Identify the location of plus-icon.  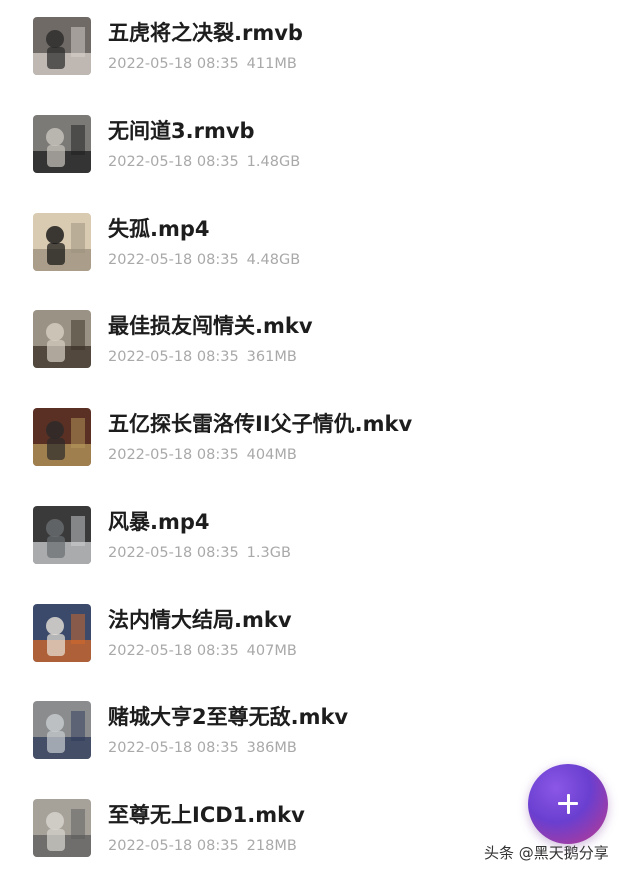
(568, 804).